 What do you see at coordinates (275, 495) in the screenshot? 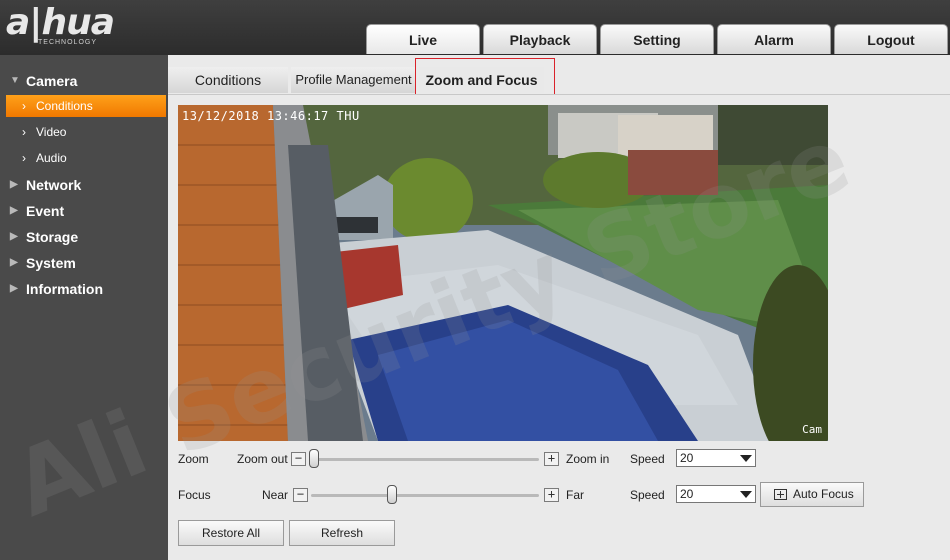
I see `focus-near-label: Near` at bounding box center [275, 495].